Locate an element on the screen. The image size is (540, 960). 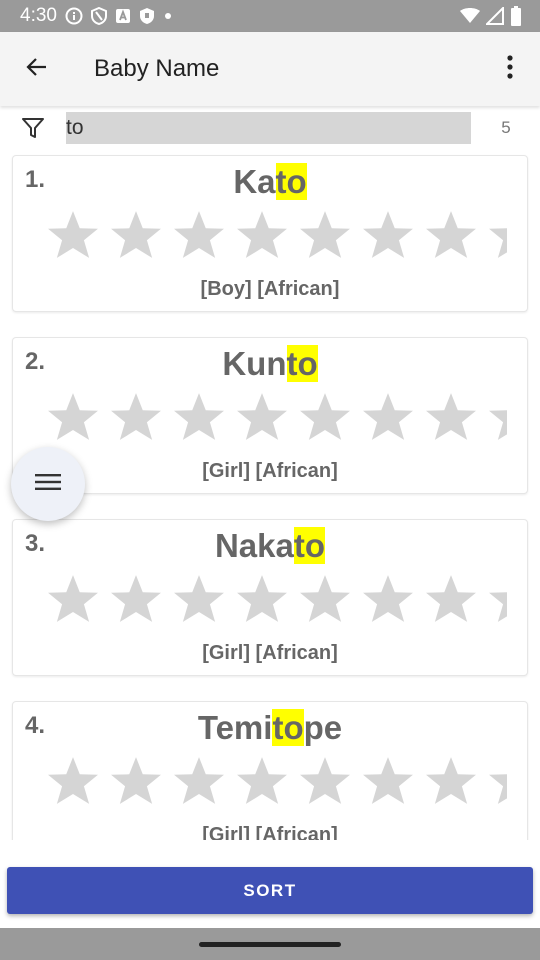
shield-icon is located at coordinates (98, 16).